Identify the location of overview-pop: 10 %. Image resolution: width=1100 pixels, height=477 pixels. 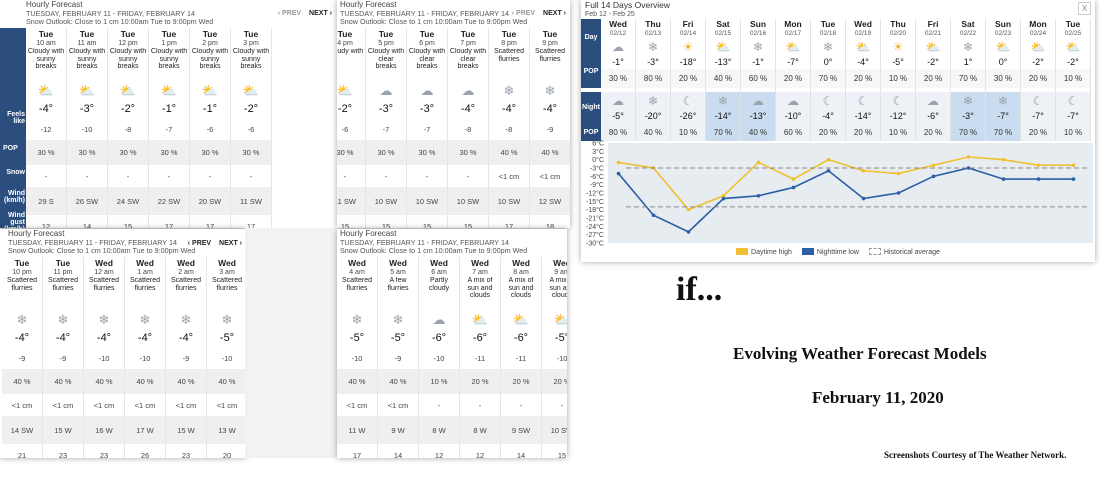
(898, 78).